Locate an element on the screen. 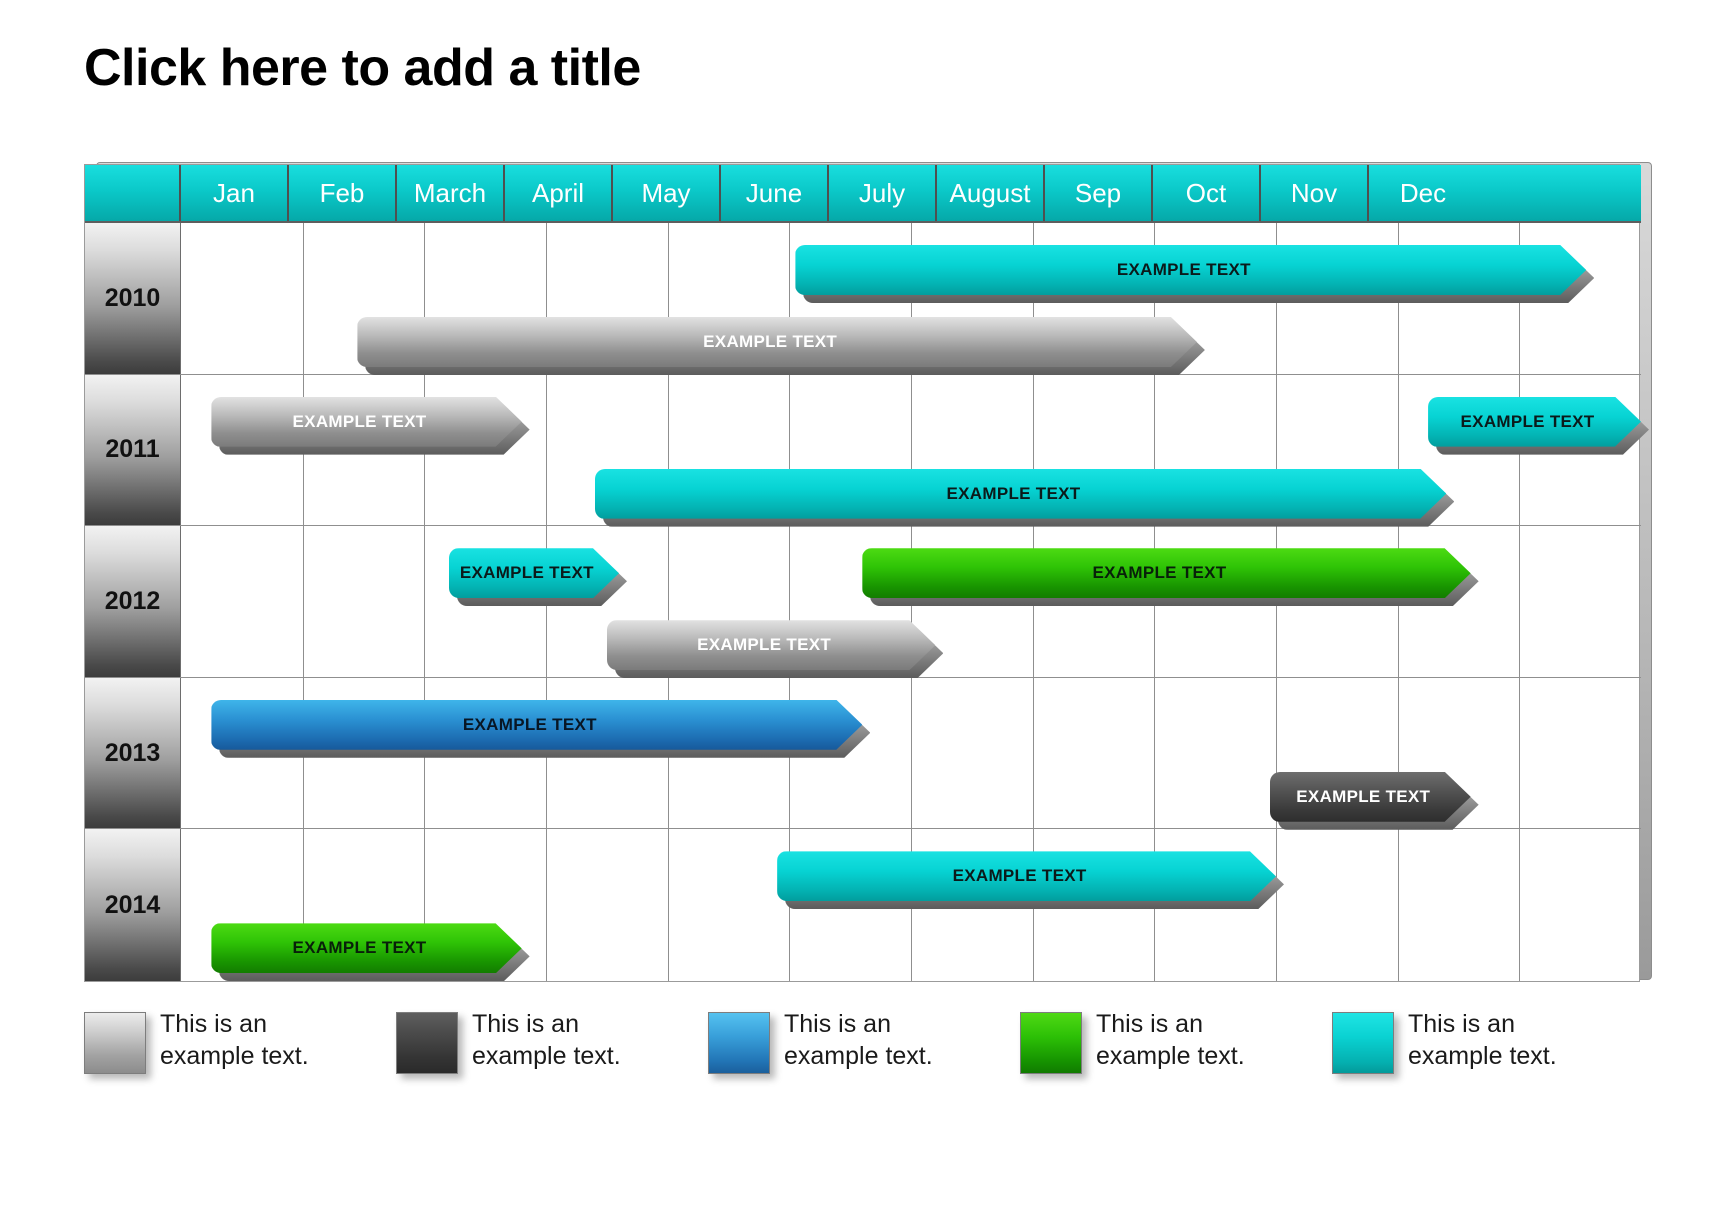  year-label-2010: 2010 is located at coordinates (133, 298).